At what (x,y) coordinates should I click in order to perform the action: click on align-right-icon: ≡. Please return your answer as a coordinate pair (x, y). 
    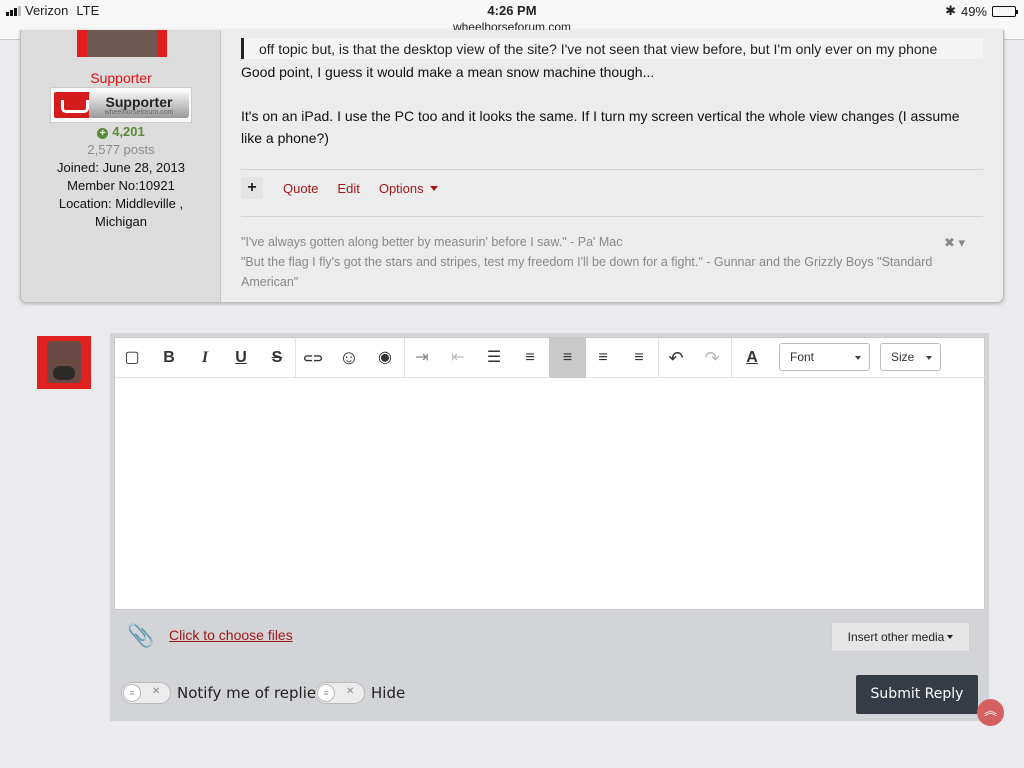
    Looking at the image, I should click on (639, 358).